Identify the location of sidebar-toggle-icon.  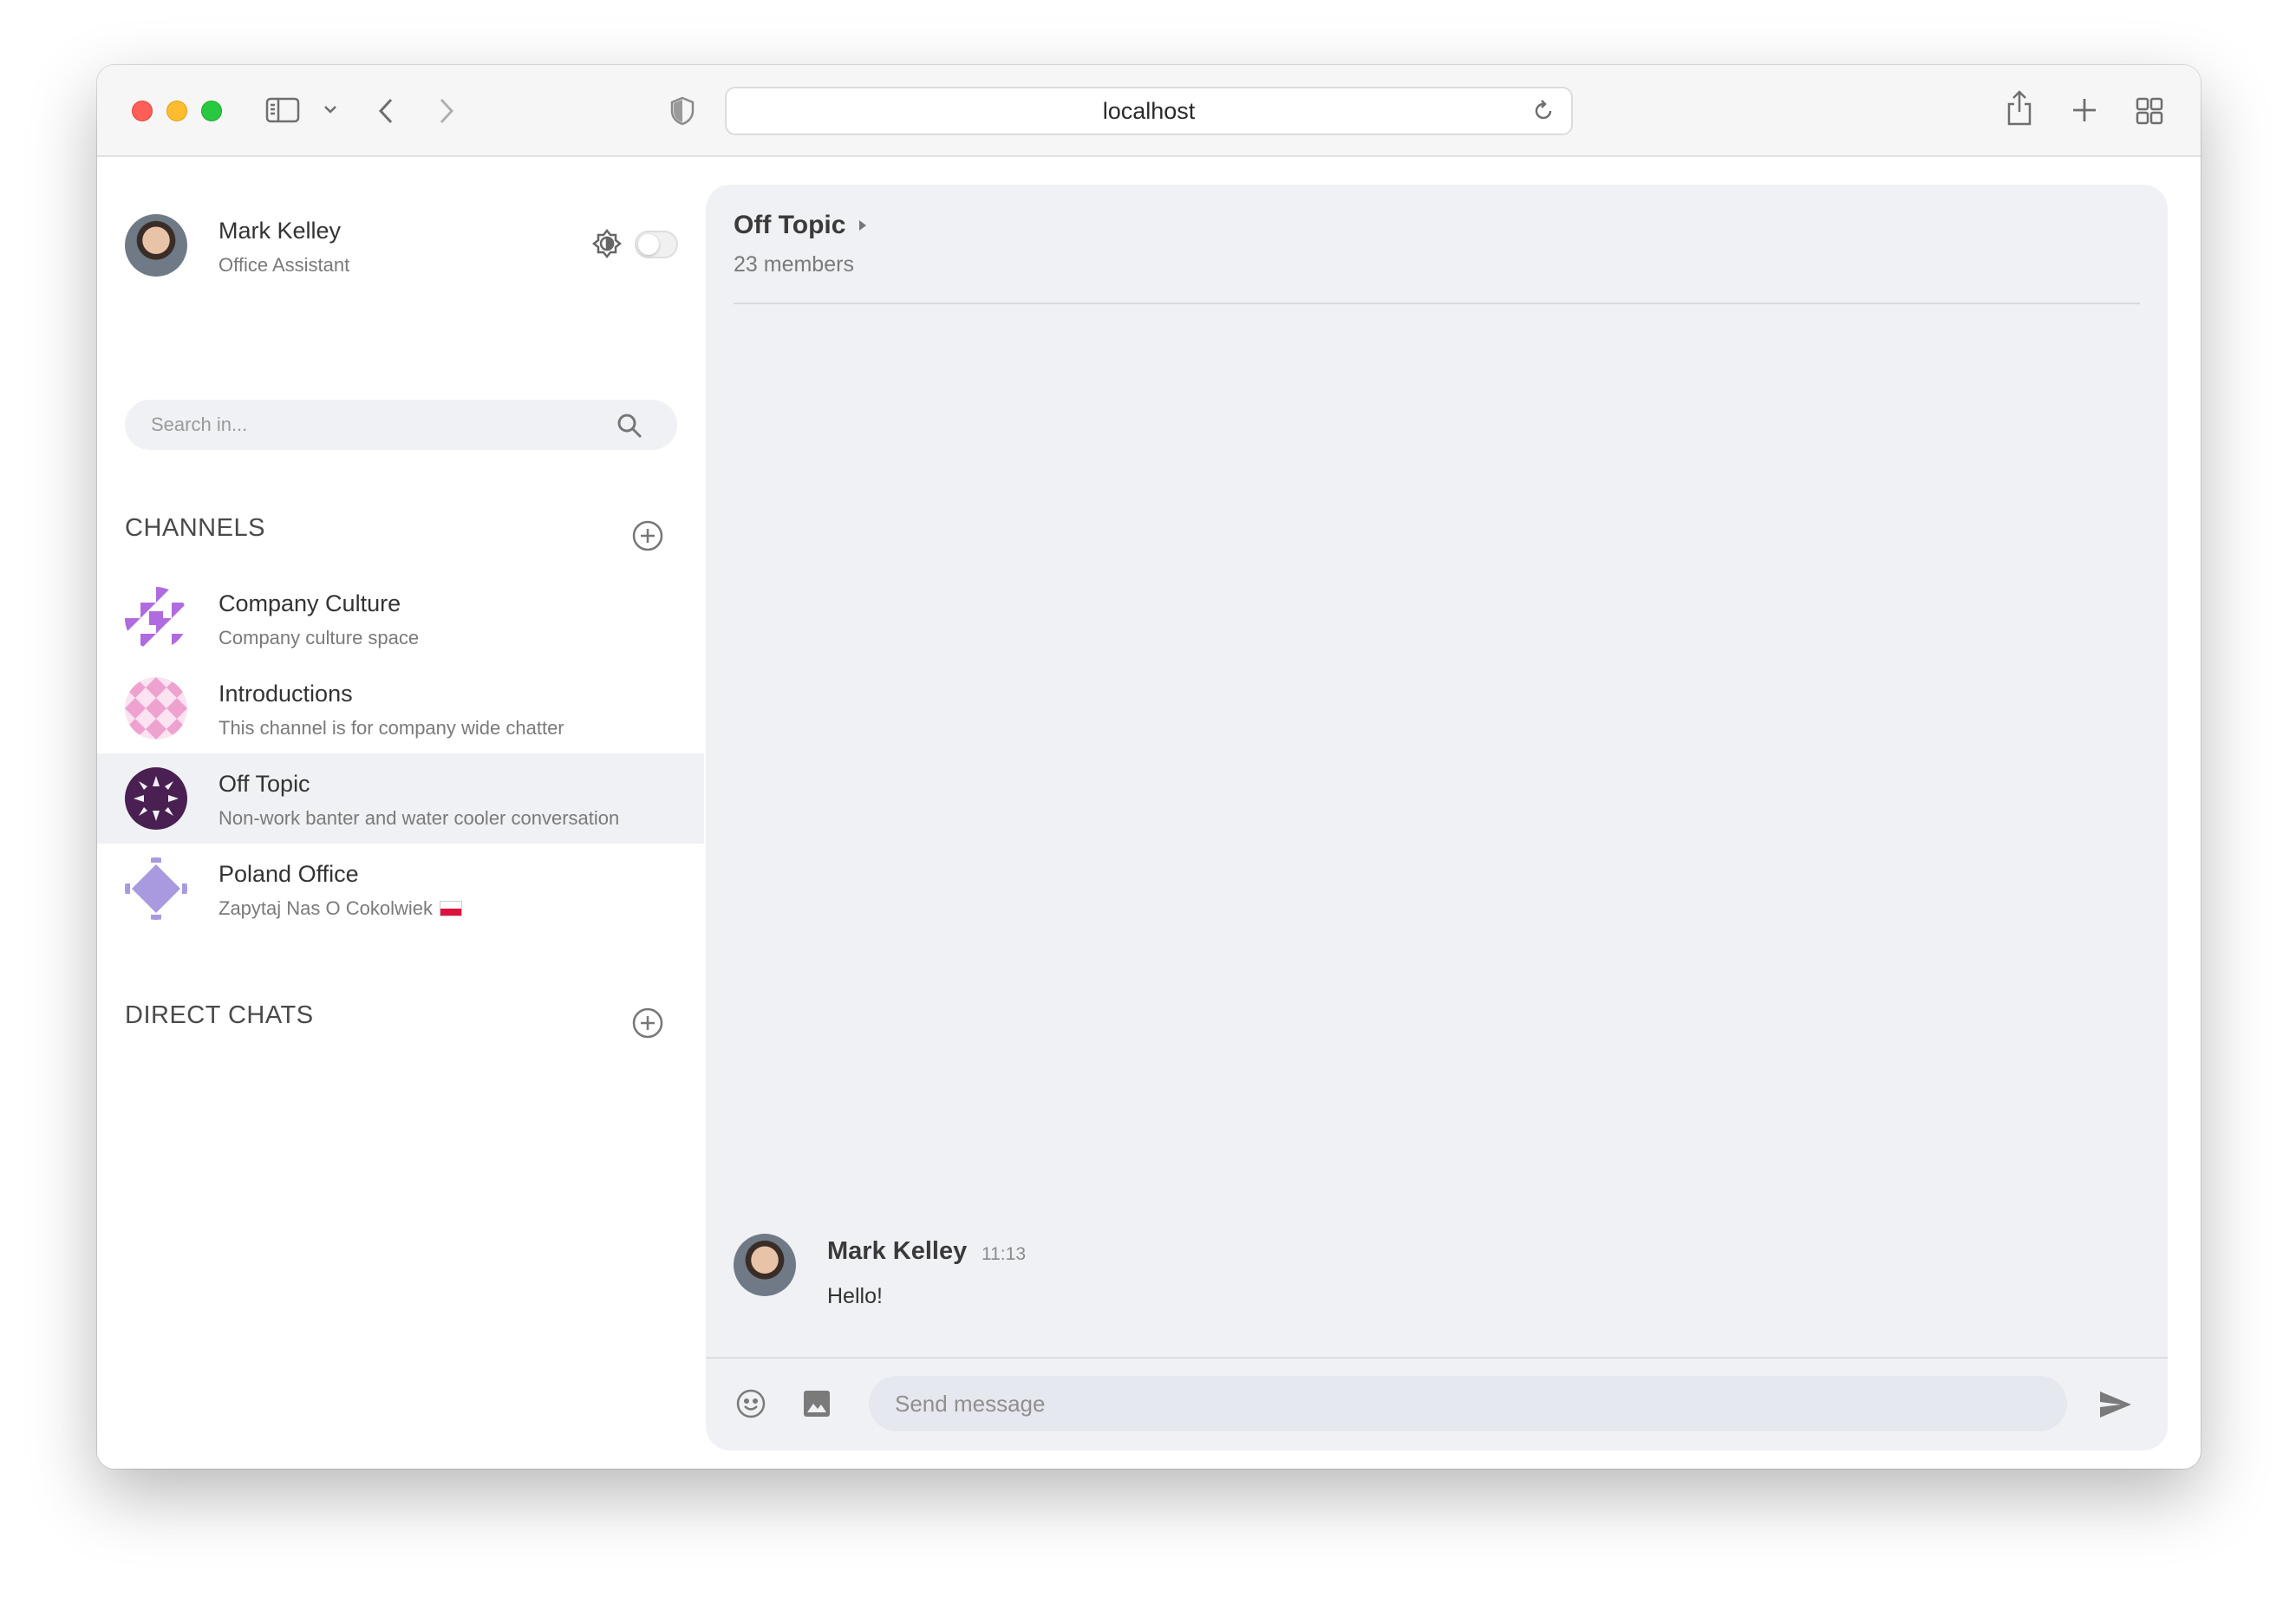
(282, 110).